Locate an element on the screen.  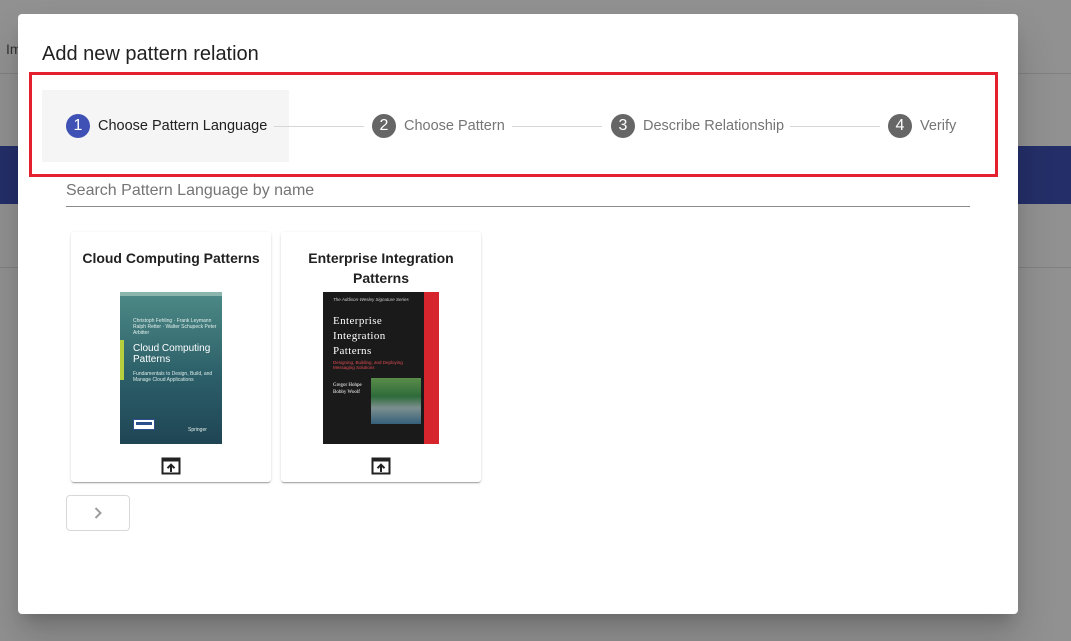
step-verify: 4 Verify is located at coordinates (922, 126).